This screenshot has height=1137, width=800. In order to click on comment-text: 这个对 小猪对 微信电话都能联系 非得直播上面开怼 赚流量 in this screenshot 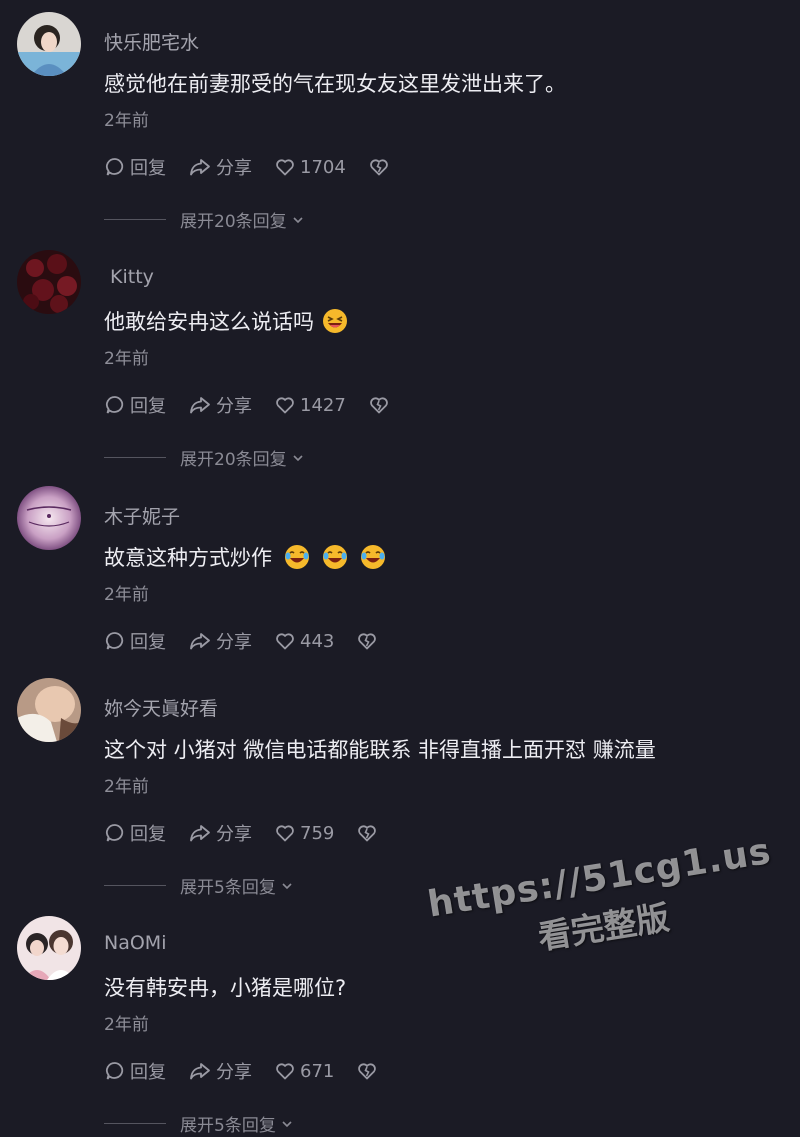, I will do `click(380, 750)`.